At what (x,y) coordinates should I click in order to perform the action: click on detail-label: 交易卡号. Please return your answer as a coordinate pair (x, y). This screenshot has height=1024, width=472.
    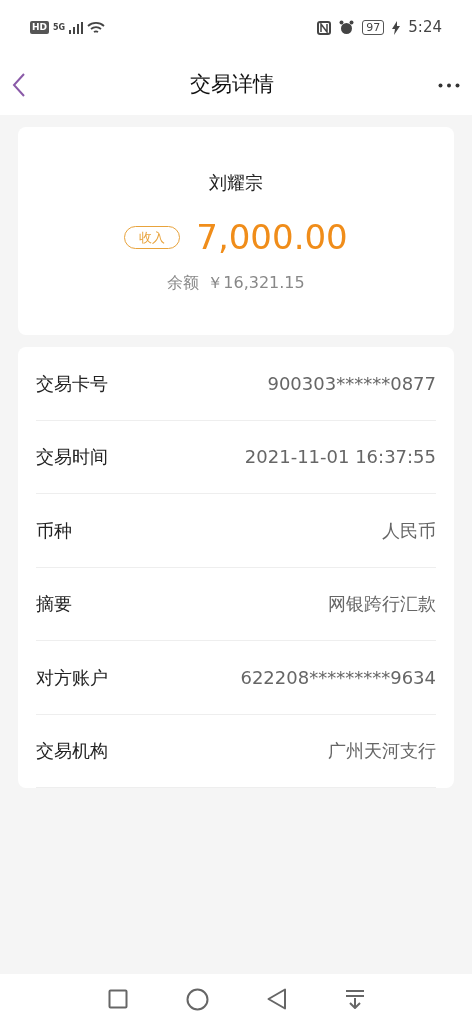
    Looking at the image, I should click on (72, 383).